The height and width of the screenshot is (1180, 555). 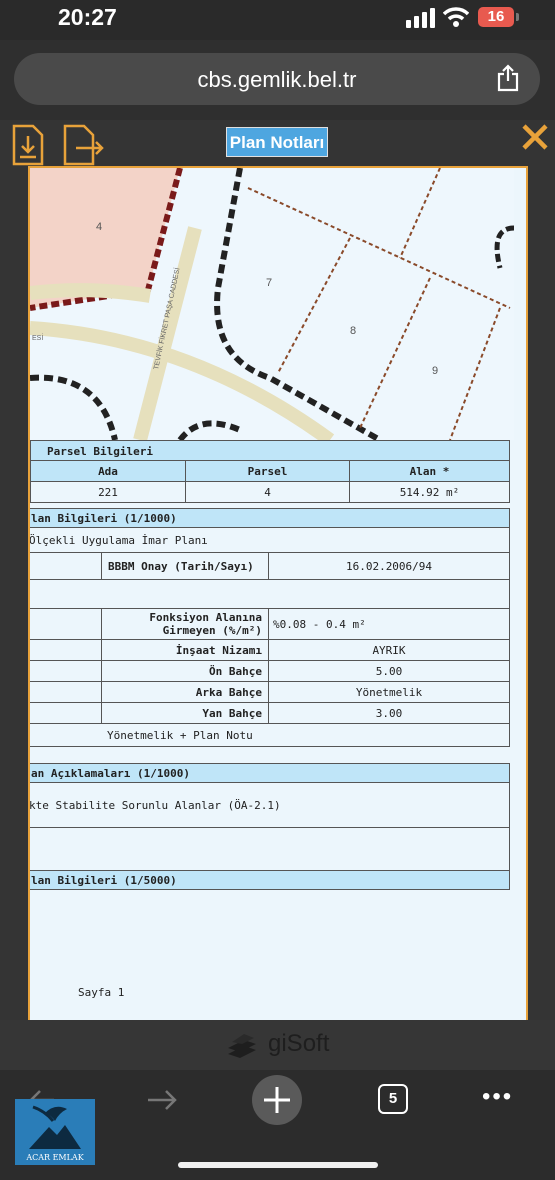 I want to click on insaat-label-cell: İnşaat Nizamı, so click(x=185, y=650).